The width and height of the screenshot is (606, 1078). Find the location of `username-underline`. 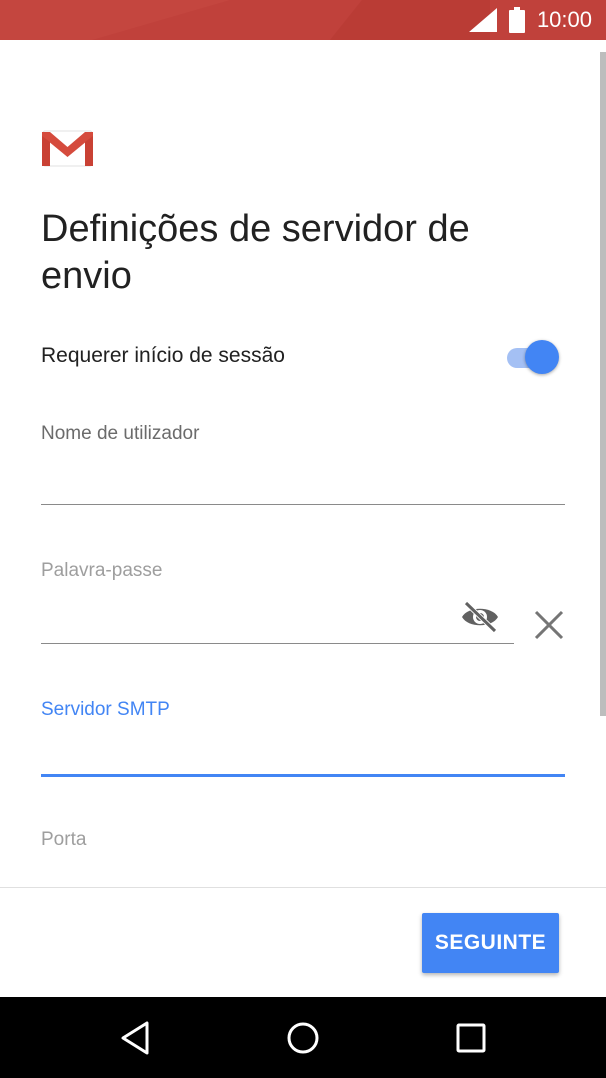

username-underline is located at coordinates (303, 504).